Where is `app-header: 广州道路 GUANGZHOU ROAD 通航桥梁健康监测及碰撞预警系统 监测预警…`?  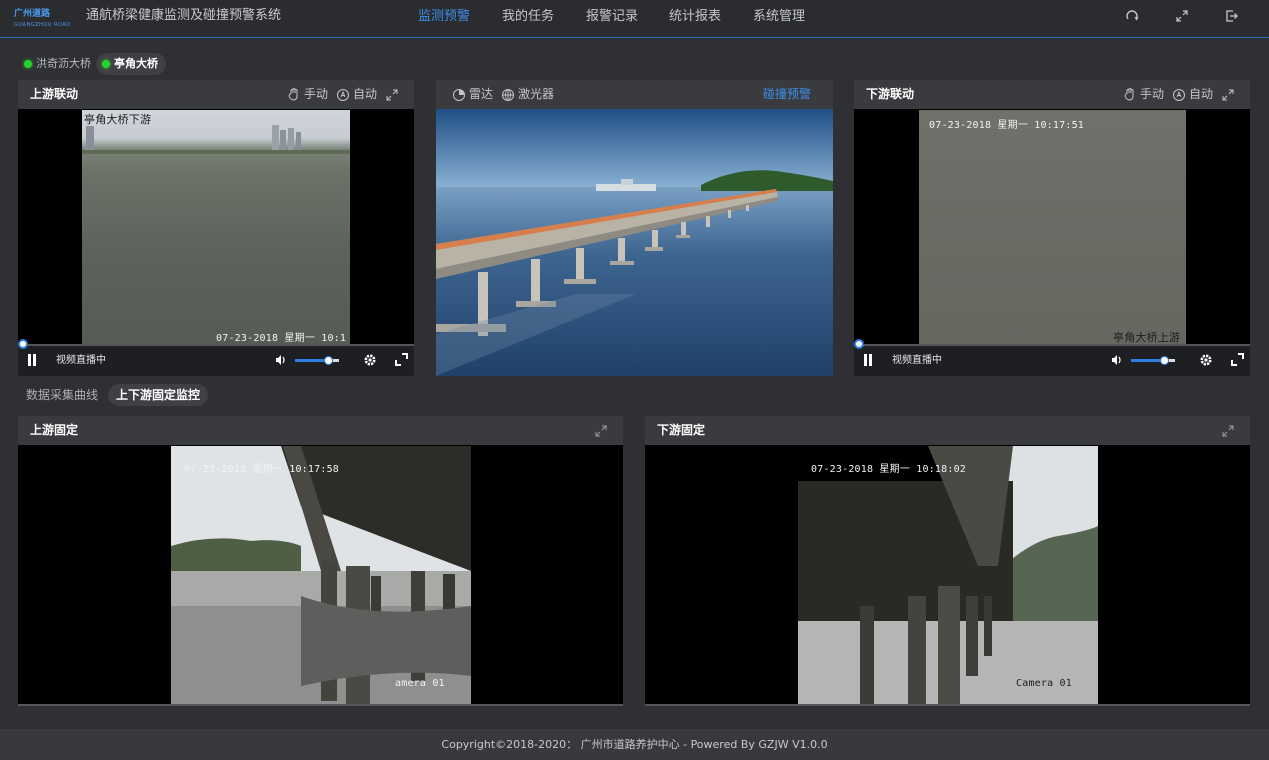
app-header: 广州道路 GUANGZHOU ROAD 通航桥梁健康监测及碰撞预警系统 监测预警… is located at coordinates (634, 19).